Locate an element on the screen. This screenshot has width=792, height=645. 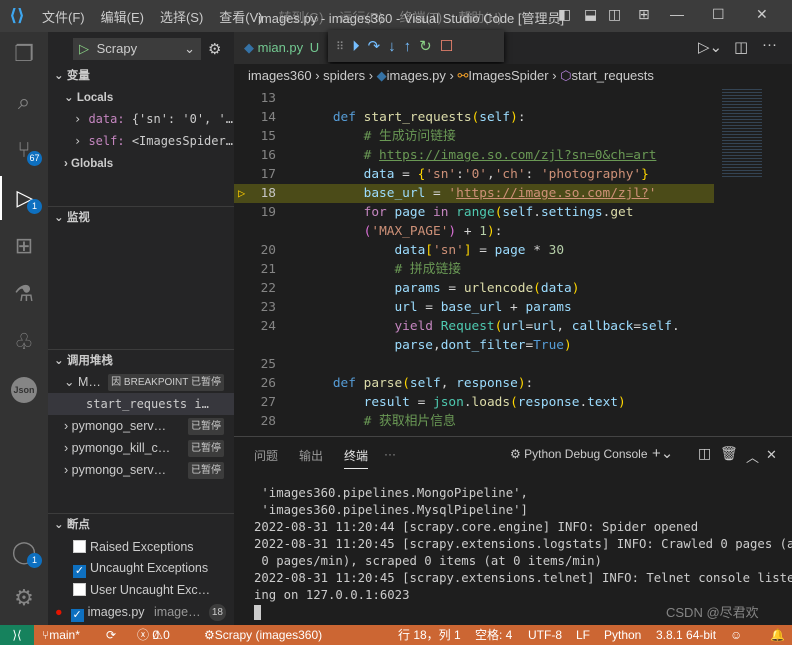
breadcrumb-item: ImagesSpider is located at coordinates (508, 75).